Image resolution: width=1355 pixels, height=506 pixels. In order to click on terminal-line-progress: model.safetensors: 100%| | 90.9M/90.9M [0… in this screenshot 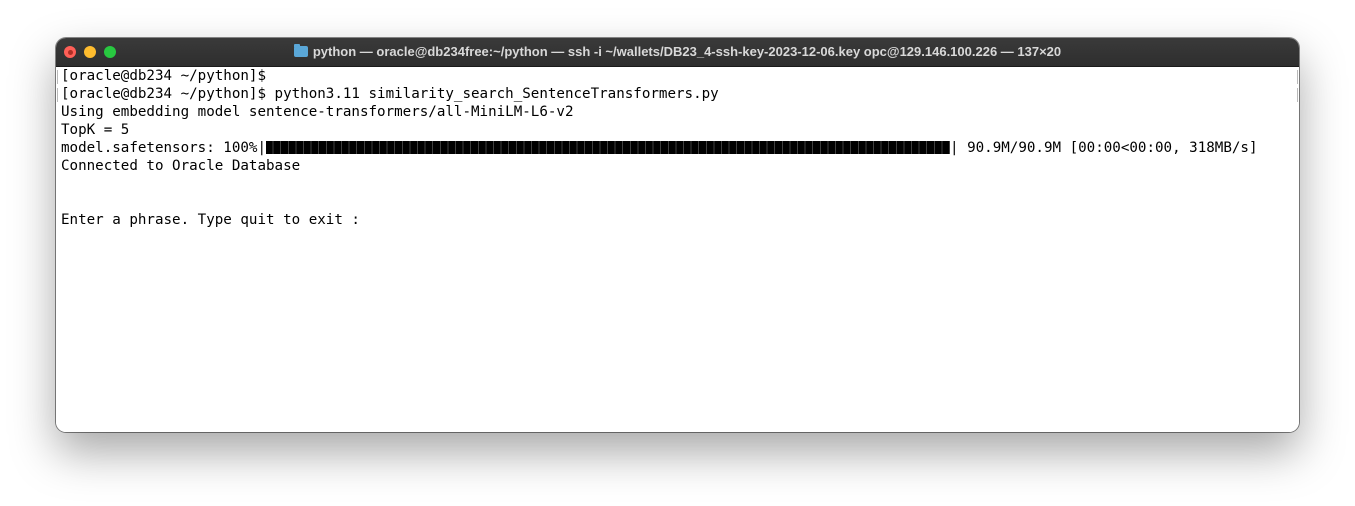, I will do `click(659, 148)`.